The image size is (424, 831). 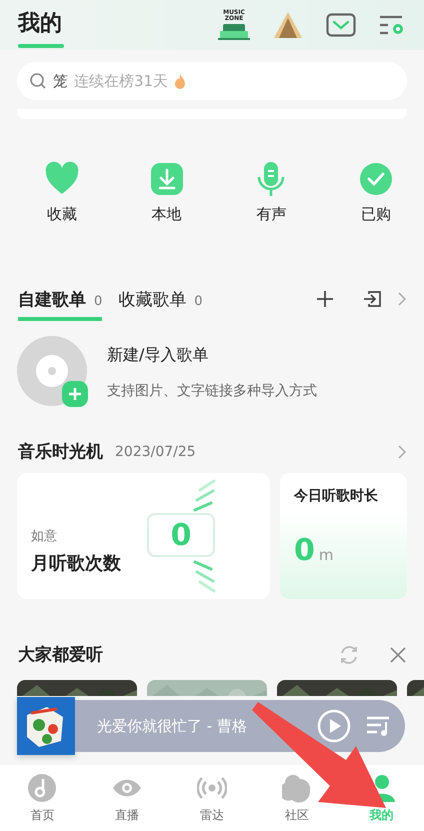 What do you see at coordinates (212, 81) in the screenshot?
I see `search-field: 笼 连续在榜31天` at bounding box center [212, 81].